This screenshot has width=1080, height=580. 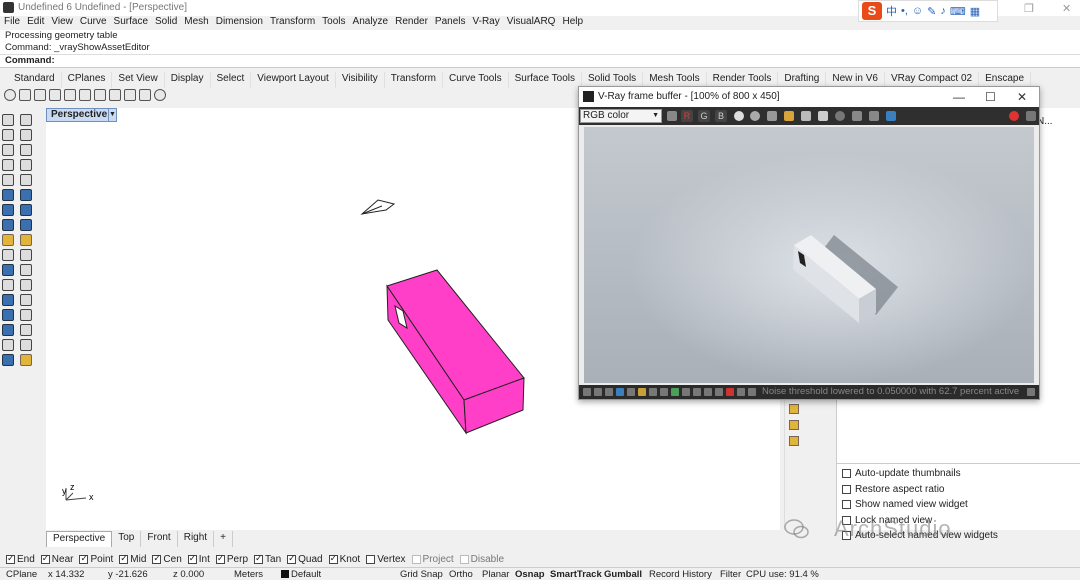 I want to click on circle-icon, so click(x=8, y=150).